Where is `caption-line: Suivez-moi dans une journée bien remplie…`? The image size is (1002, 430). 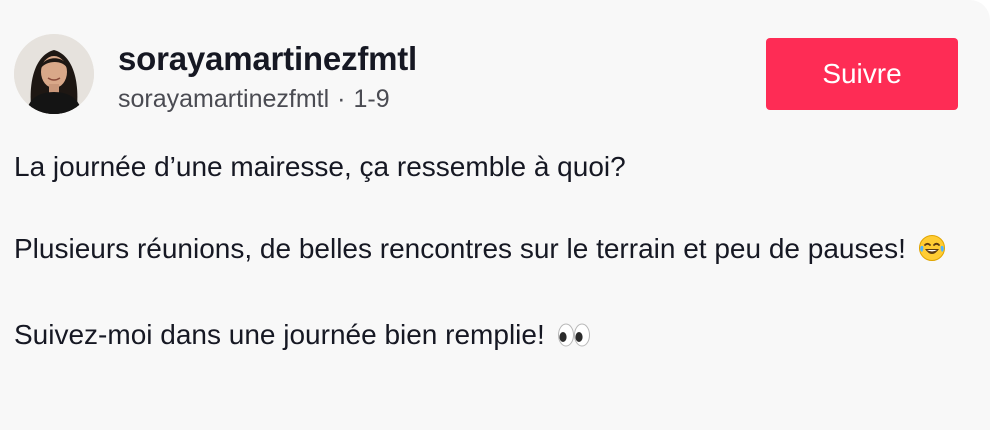 caption-line: Suivez-moi dans une journée bien remplie… is located at coordinates (494, 336).